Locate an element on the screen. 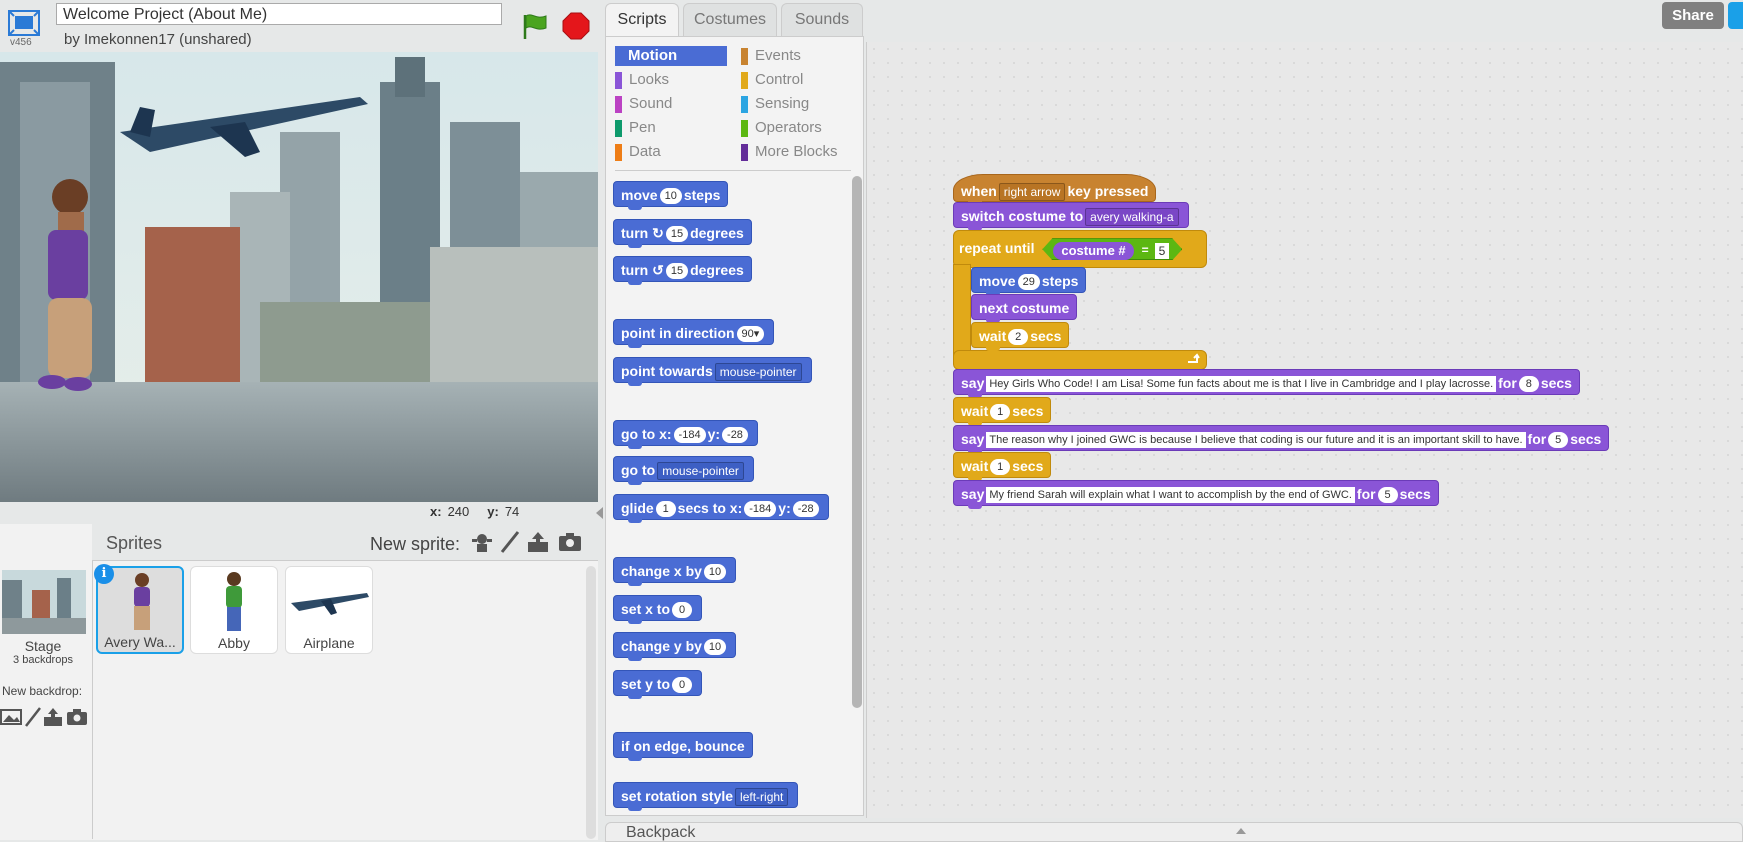 The width and height of the screenshot is (1743, 842). backpack-label: Backpack is located at coordinates (661, 832).